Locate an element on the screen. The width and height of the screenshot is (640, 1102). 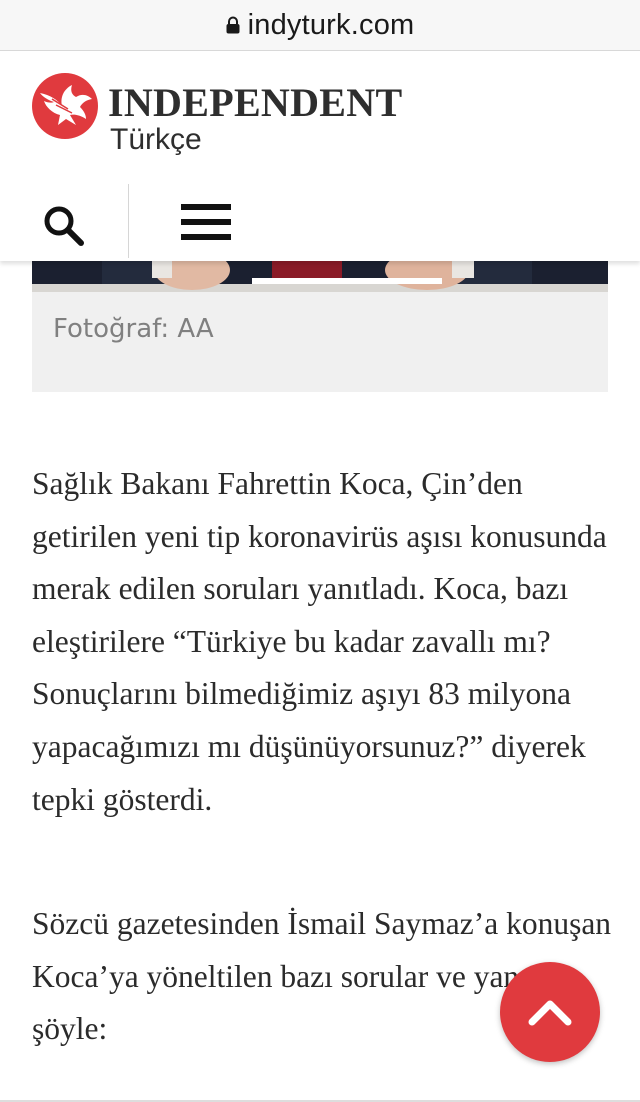
search-button is located at coordinates (64, 226).